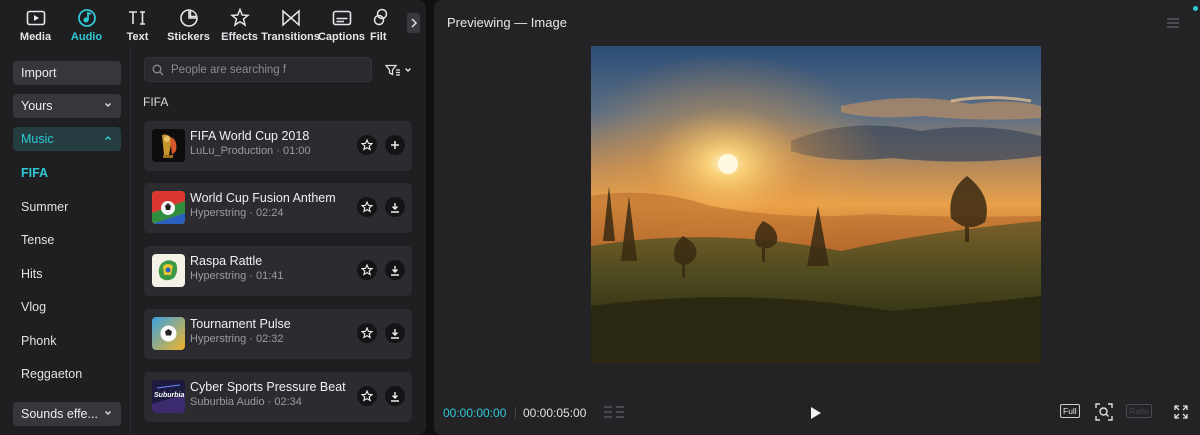 The height and width of the screenshot is (435, 1200). I want to click on captions-icon, so click(342, 18).